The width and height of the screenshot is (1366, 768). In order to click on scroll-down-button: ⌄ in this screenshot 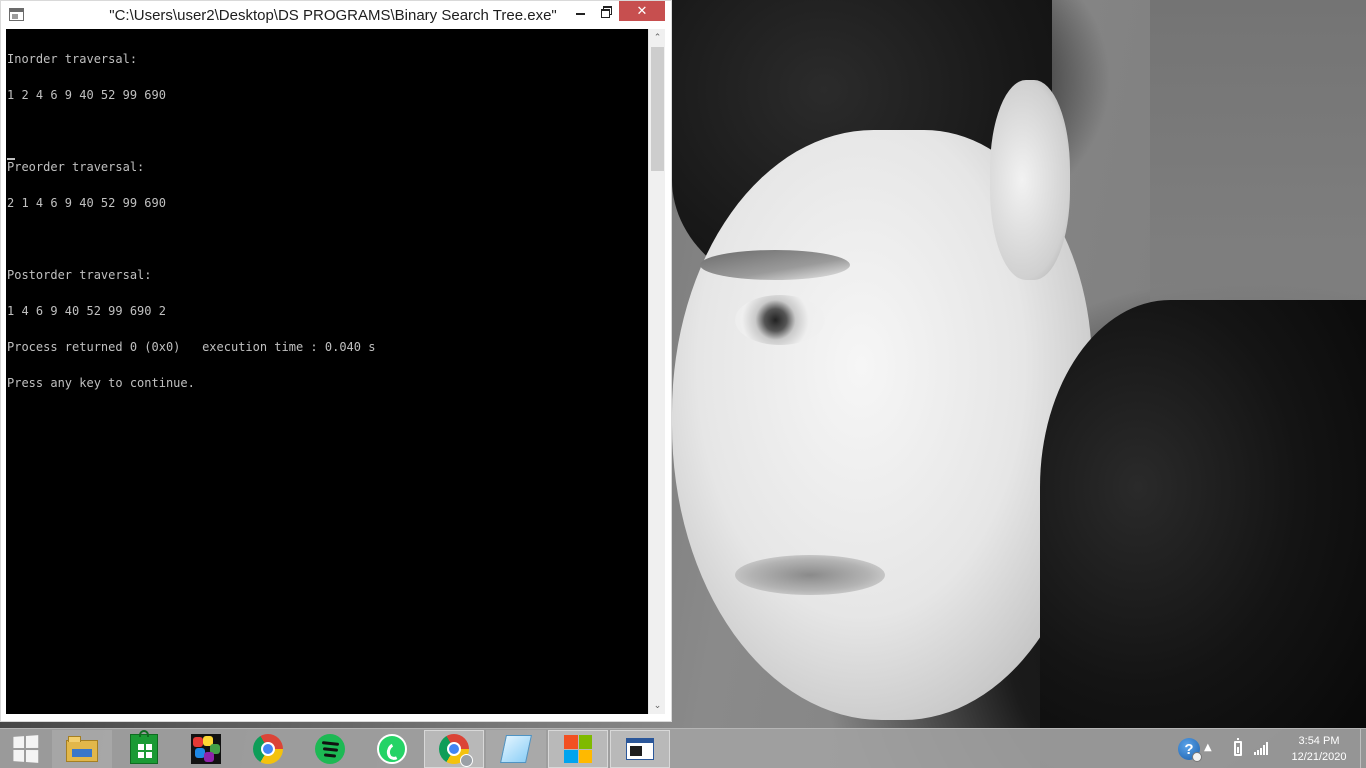, I will do `click(657, 705)`.